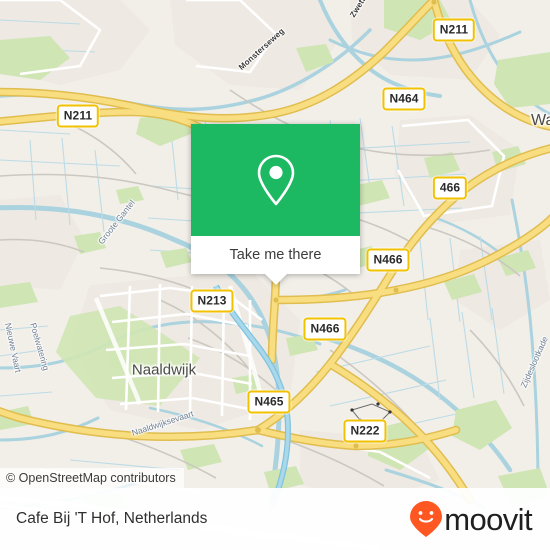 This screenshot has height=550, width=550. I want to click on callout-photo-placeholder, so click(275, 180).